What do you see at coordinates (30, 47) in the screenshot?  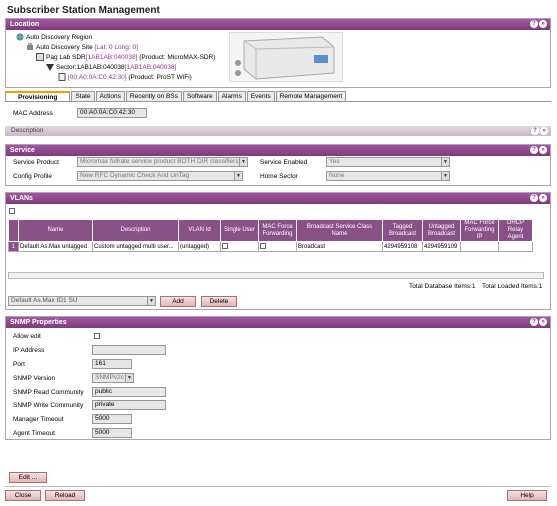 I see `site-icon` at bounding box center [30, 47].